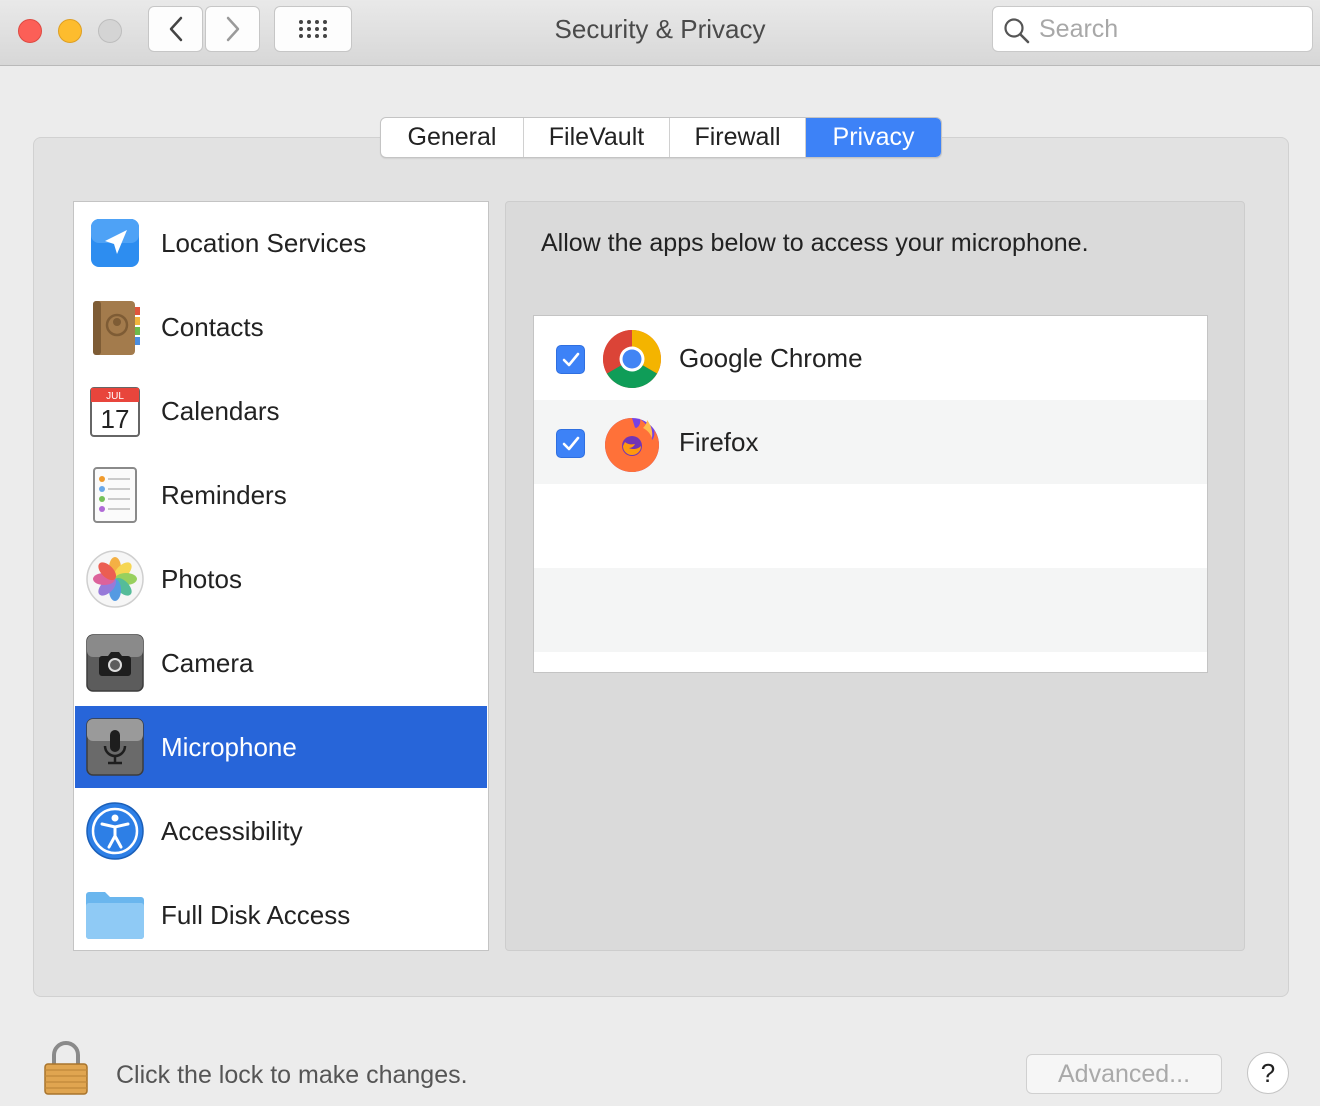 This screenshot has width=1320, height=1106. Describe the element at coordinates (719, 442) in the screenshot. I see `app-name: Firefox` at that location.